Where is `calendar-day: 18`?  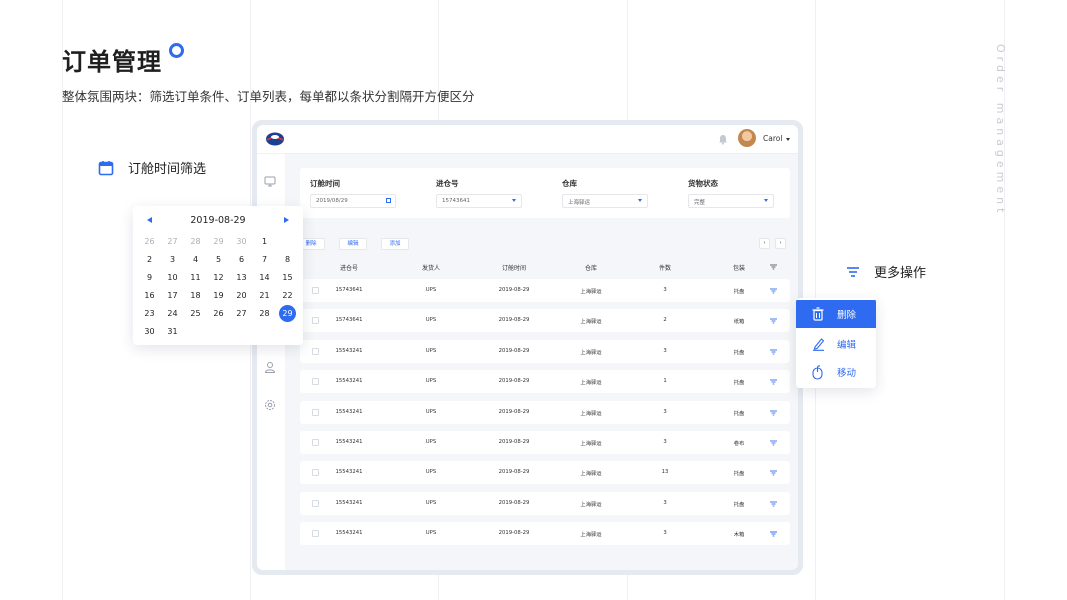
calendar-day: 18 is located at coordinates (195, 295).